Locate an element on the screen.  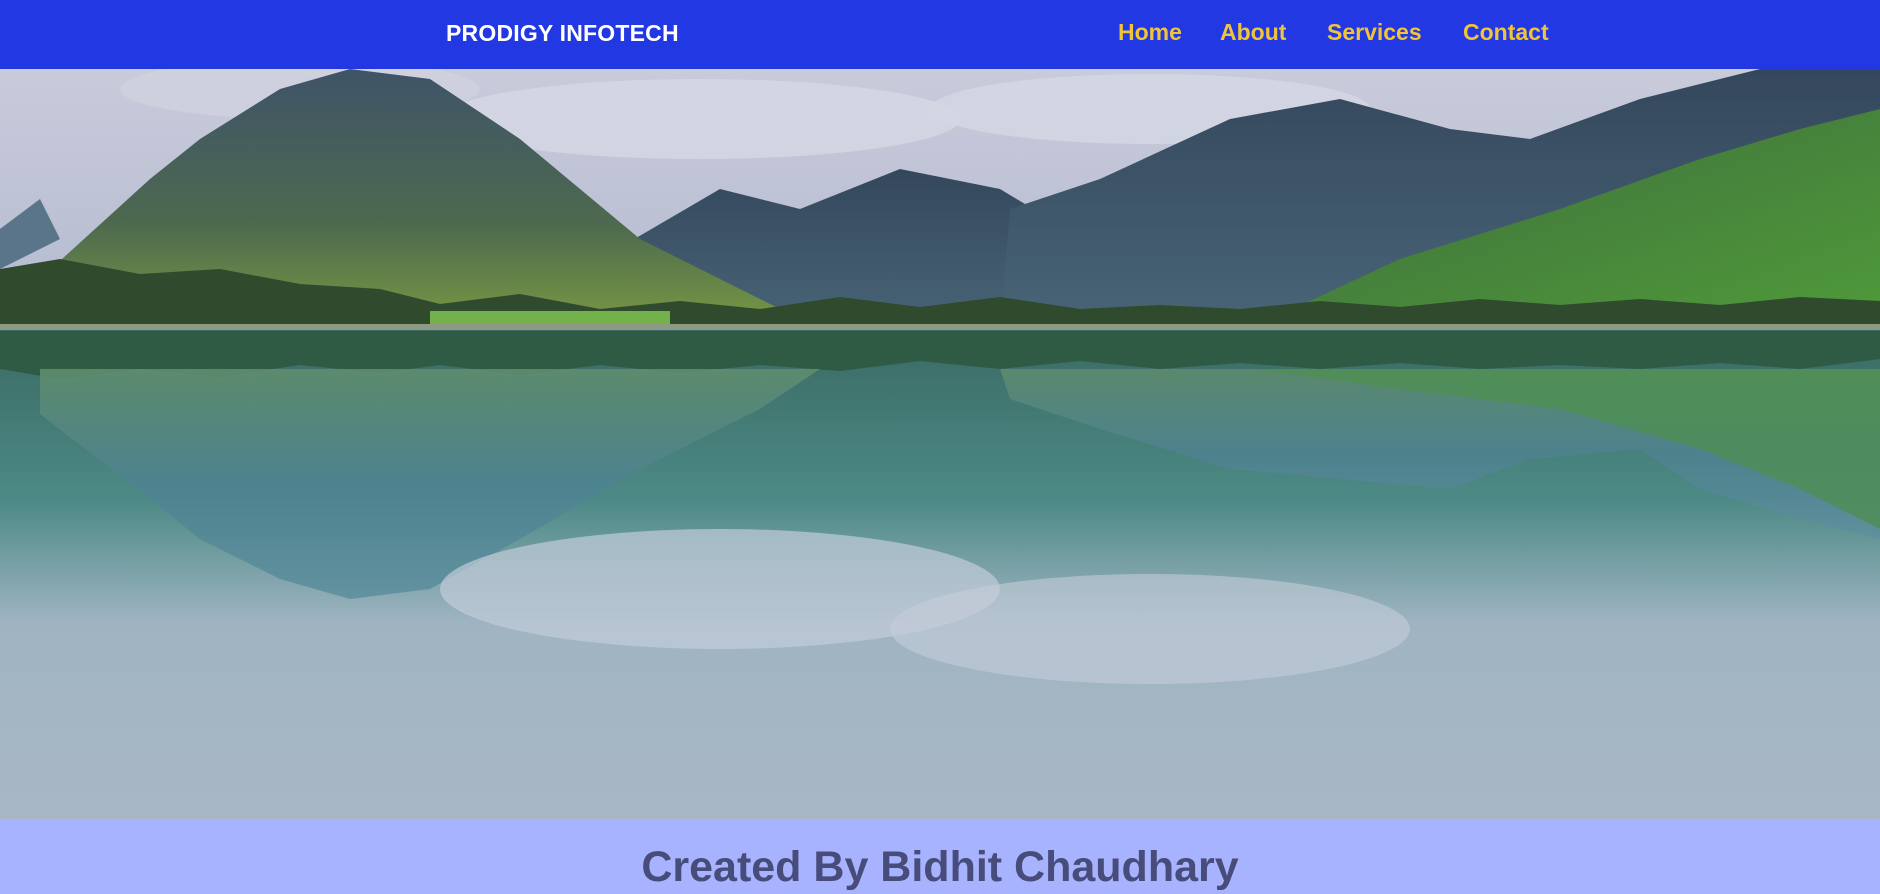
nav-link-contact: Contact is located at coordinates (1506, 32).